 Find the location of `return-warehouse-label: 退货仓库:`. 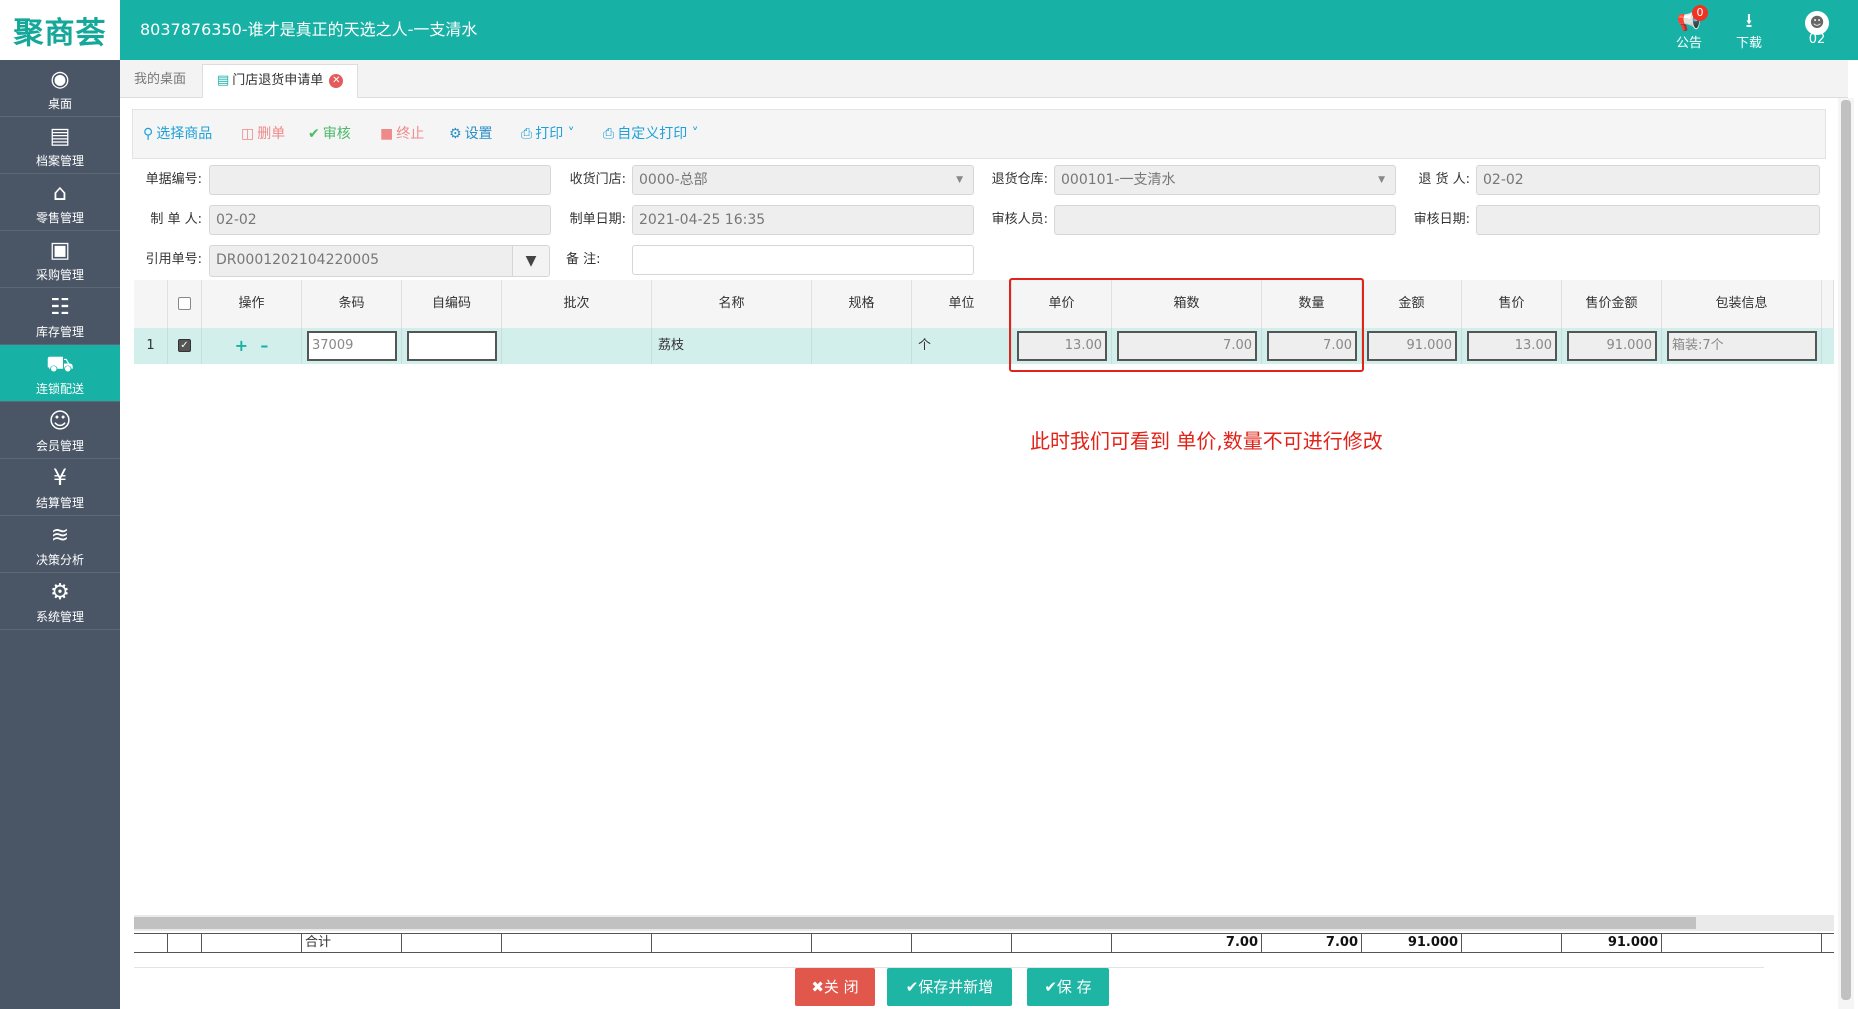

return-warehouse-label: 退货仓库: is located at coordinates (1019, 179).